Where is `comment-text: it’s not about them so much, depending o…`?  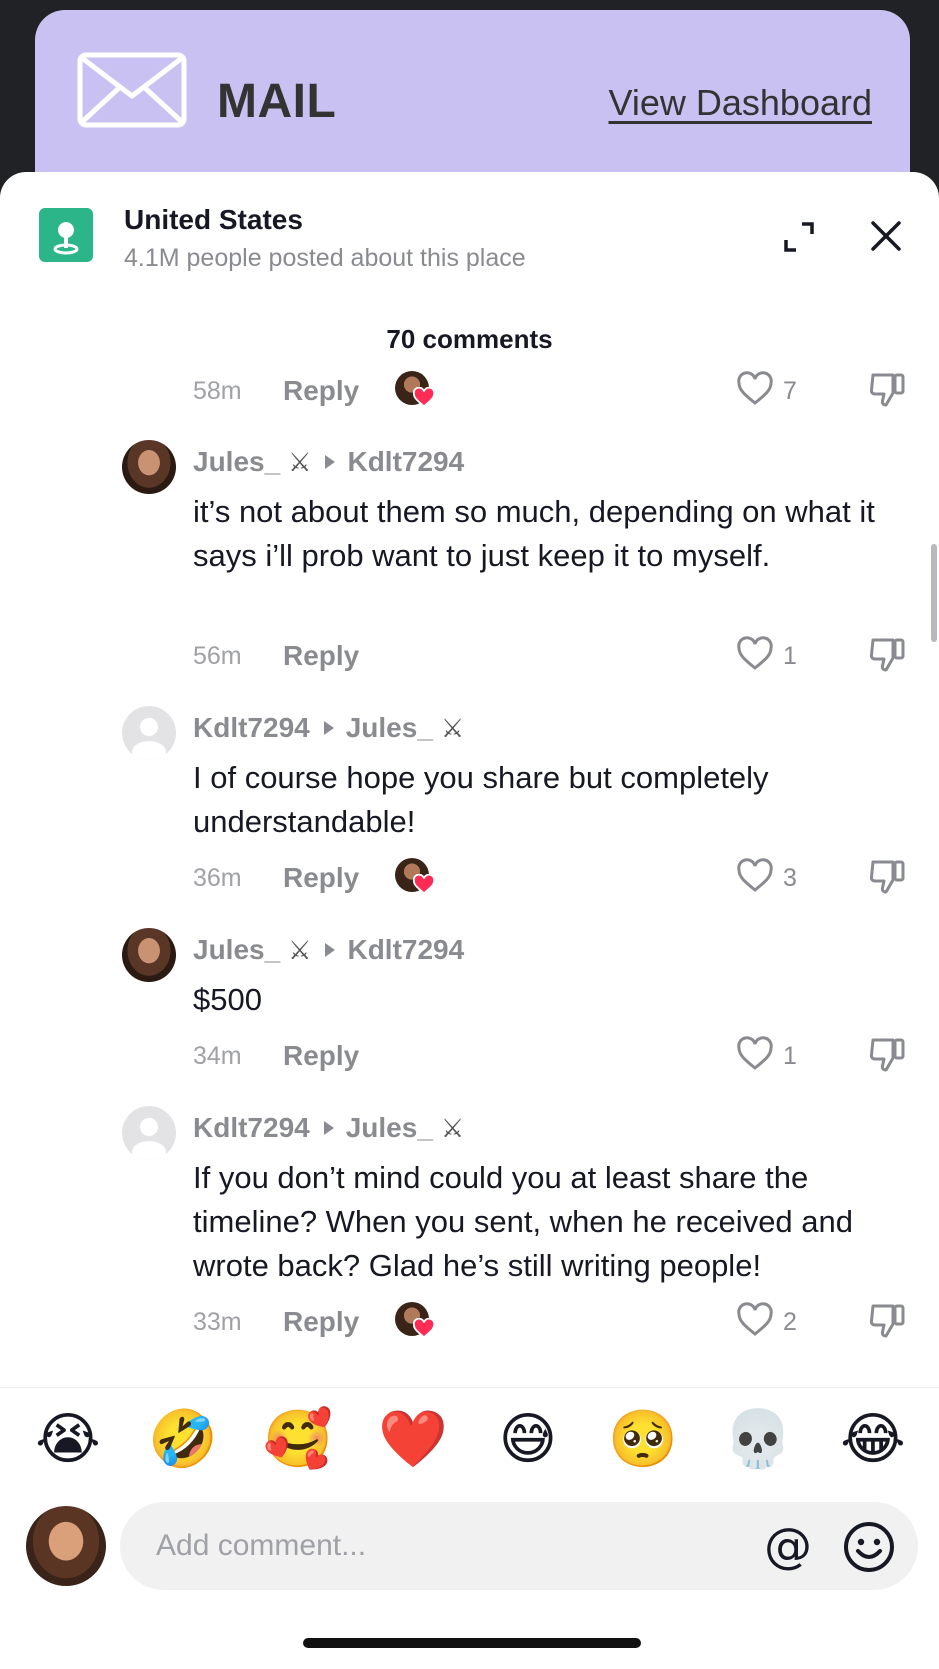
comment-text: it’s not about them so much, depending o… is located at coordinates (534, 533).